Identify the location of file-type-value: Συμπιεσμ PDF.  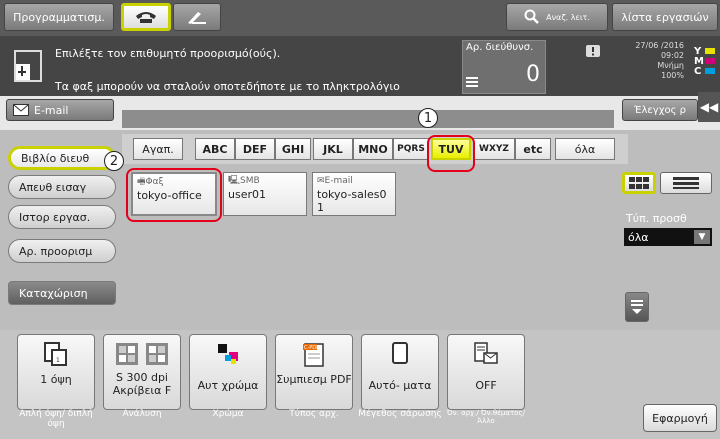
(314, 379).